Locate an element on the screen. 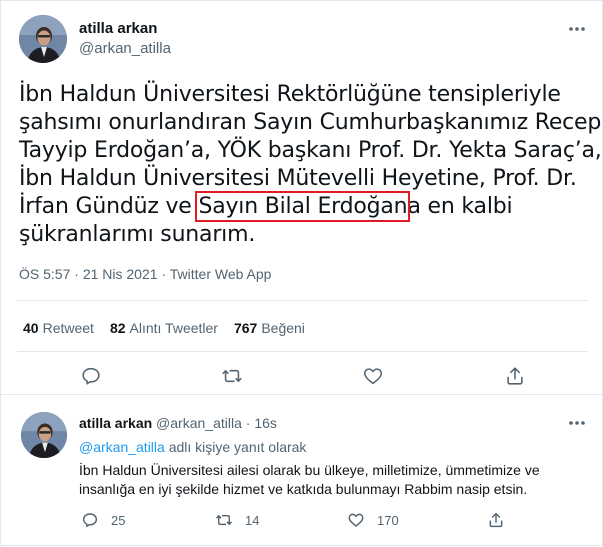  author-block: atilla arkan @arkan_atilla is located at coordinates (125, 39).